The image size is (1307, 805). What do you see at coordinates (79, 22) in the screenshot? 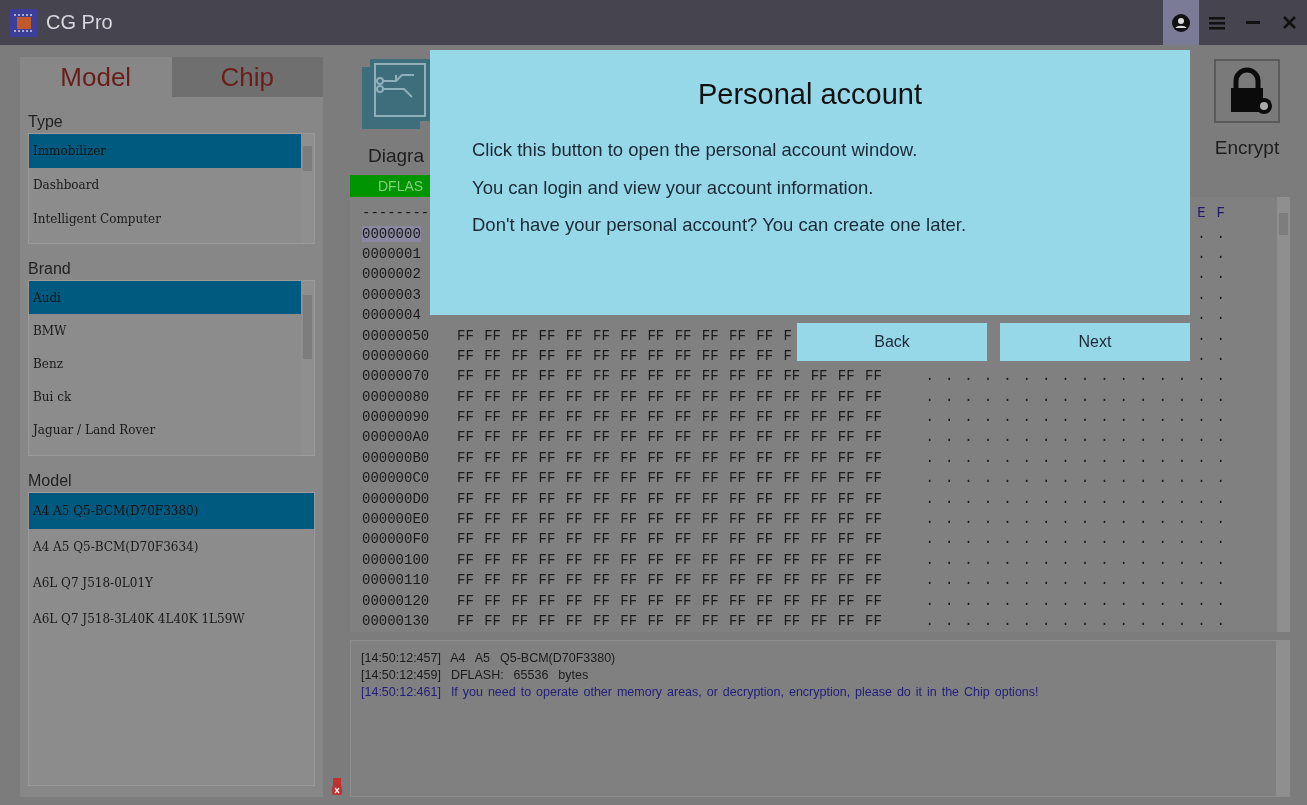
I see `window-title: CG Pro` at bounding box center [79, 22].